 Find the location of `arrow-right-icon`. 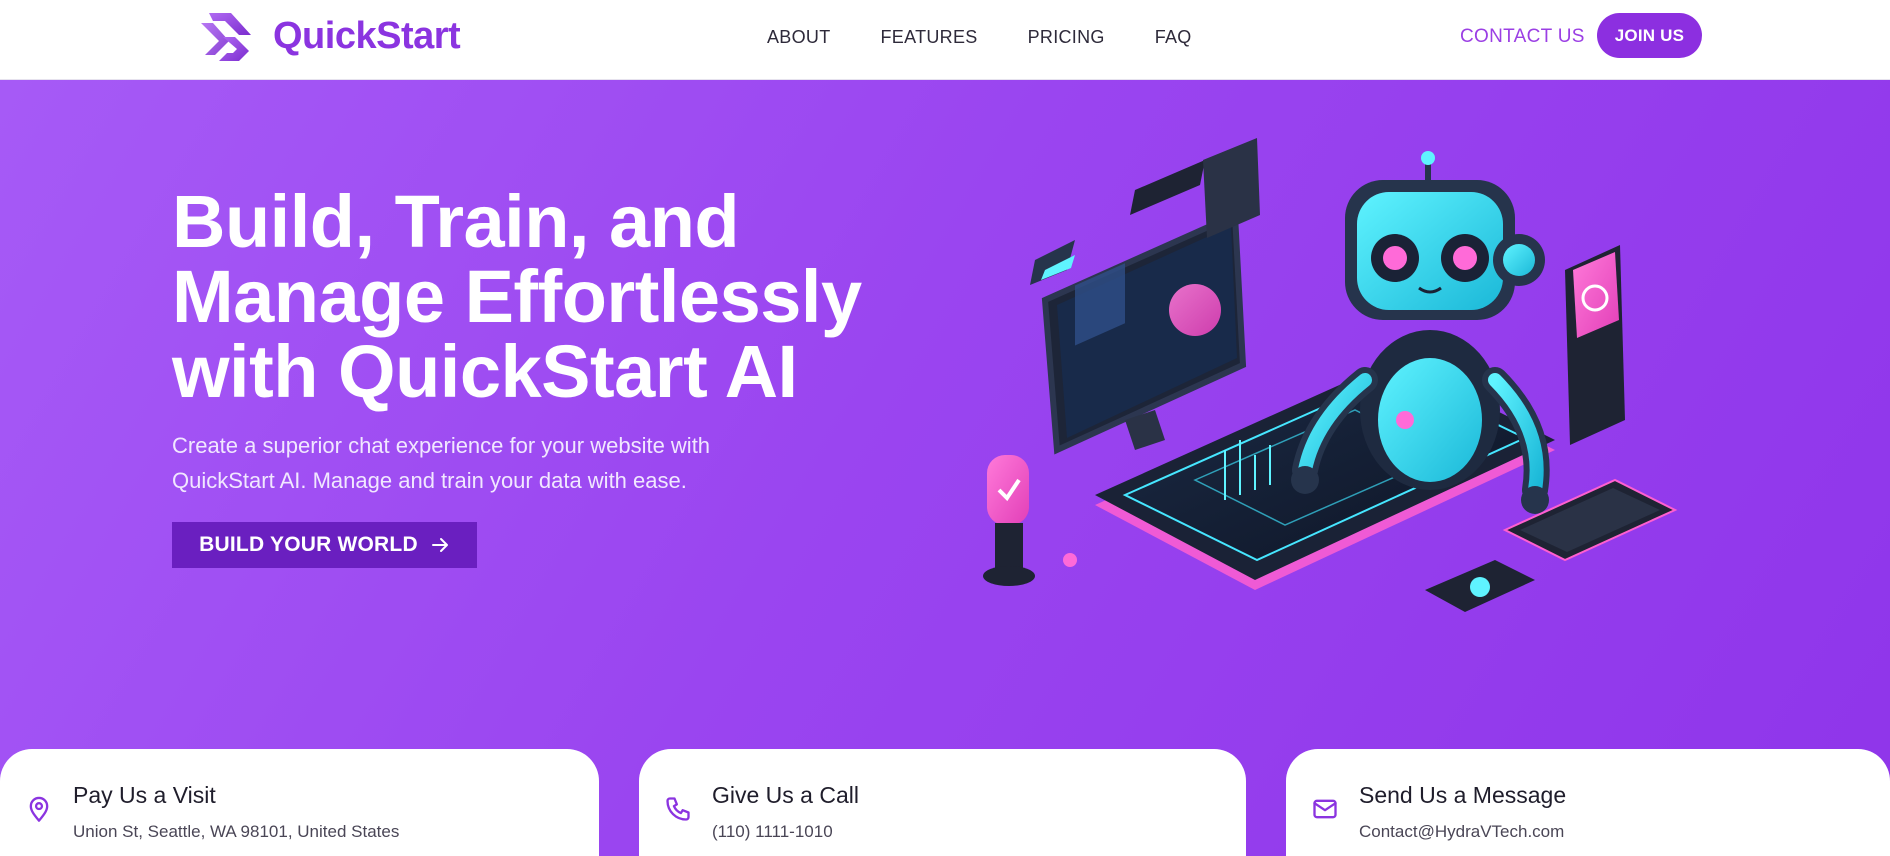

arrow-right-icon is located at coordinates (439, 545).